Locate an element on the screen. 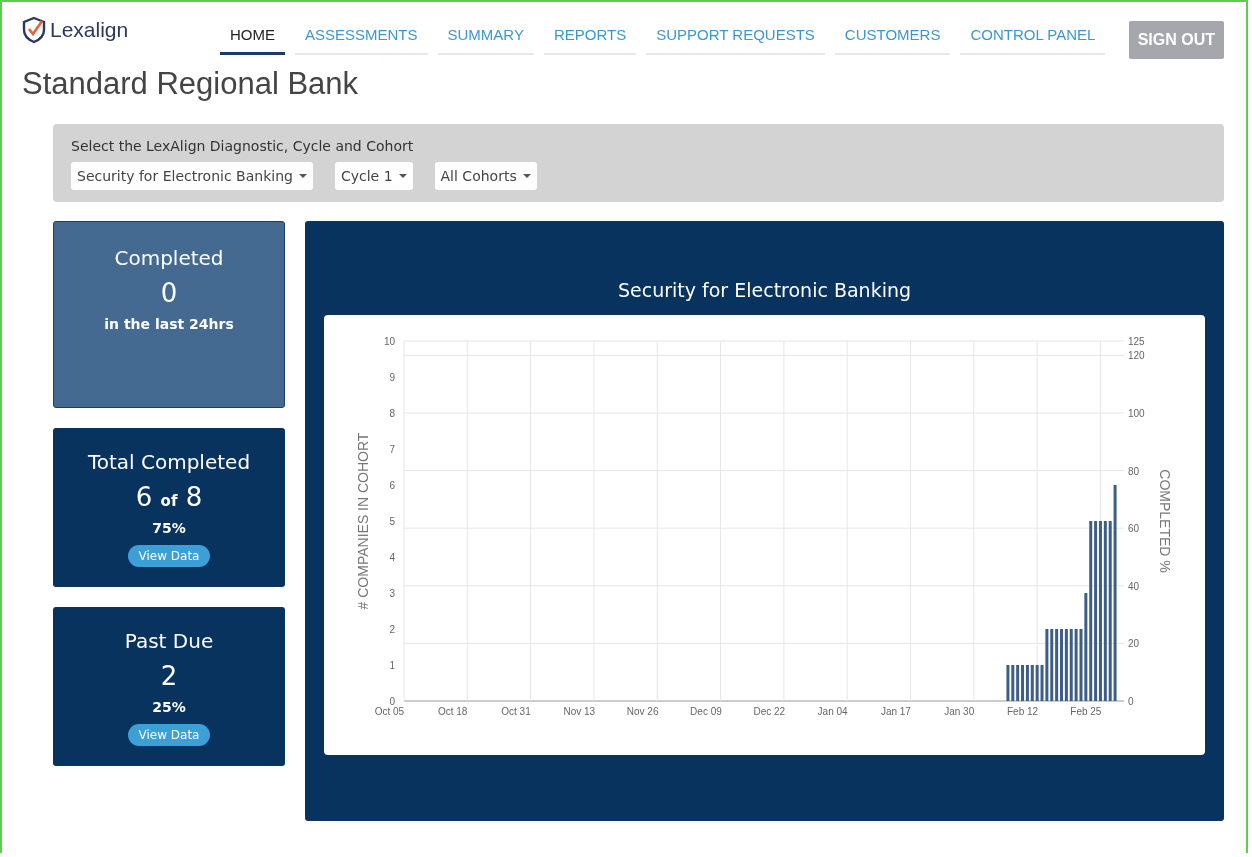 The image size is (1252, 857). card-note: in the last 24hrs is located at coordinates (169, 324).